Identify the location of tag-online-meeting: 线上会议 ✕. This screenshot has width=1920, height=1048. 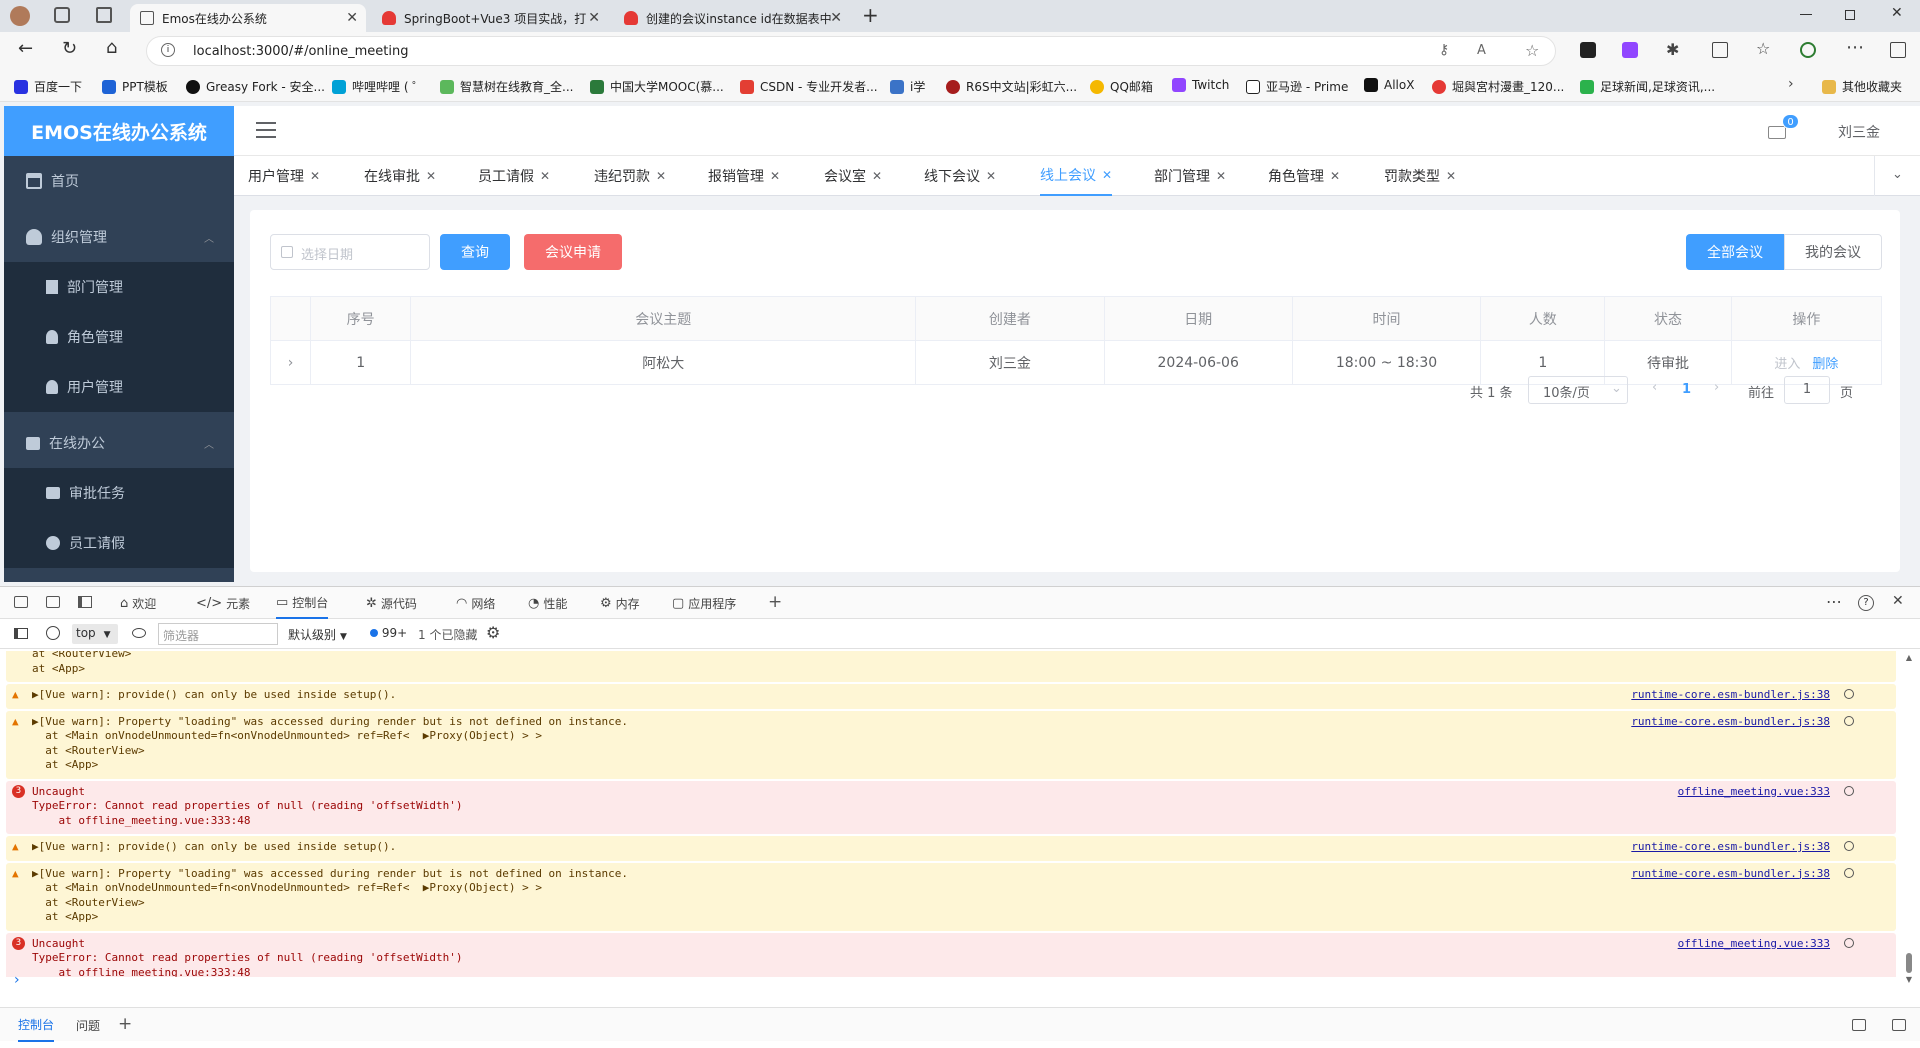
(1076, 176).